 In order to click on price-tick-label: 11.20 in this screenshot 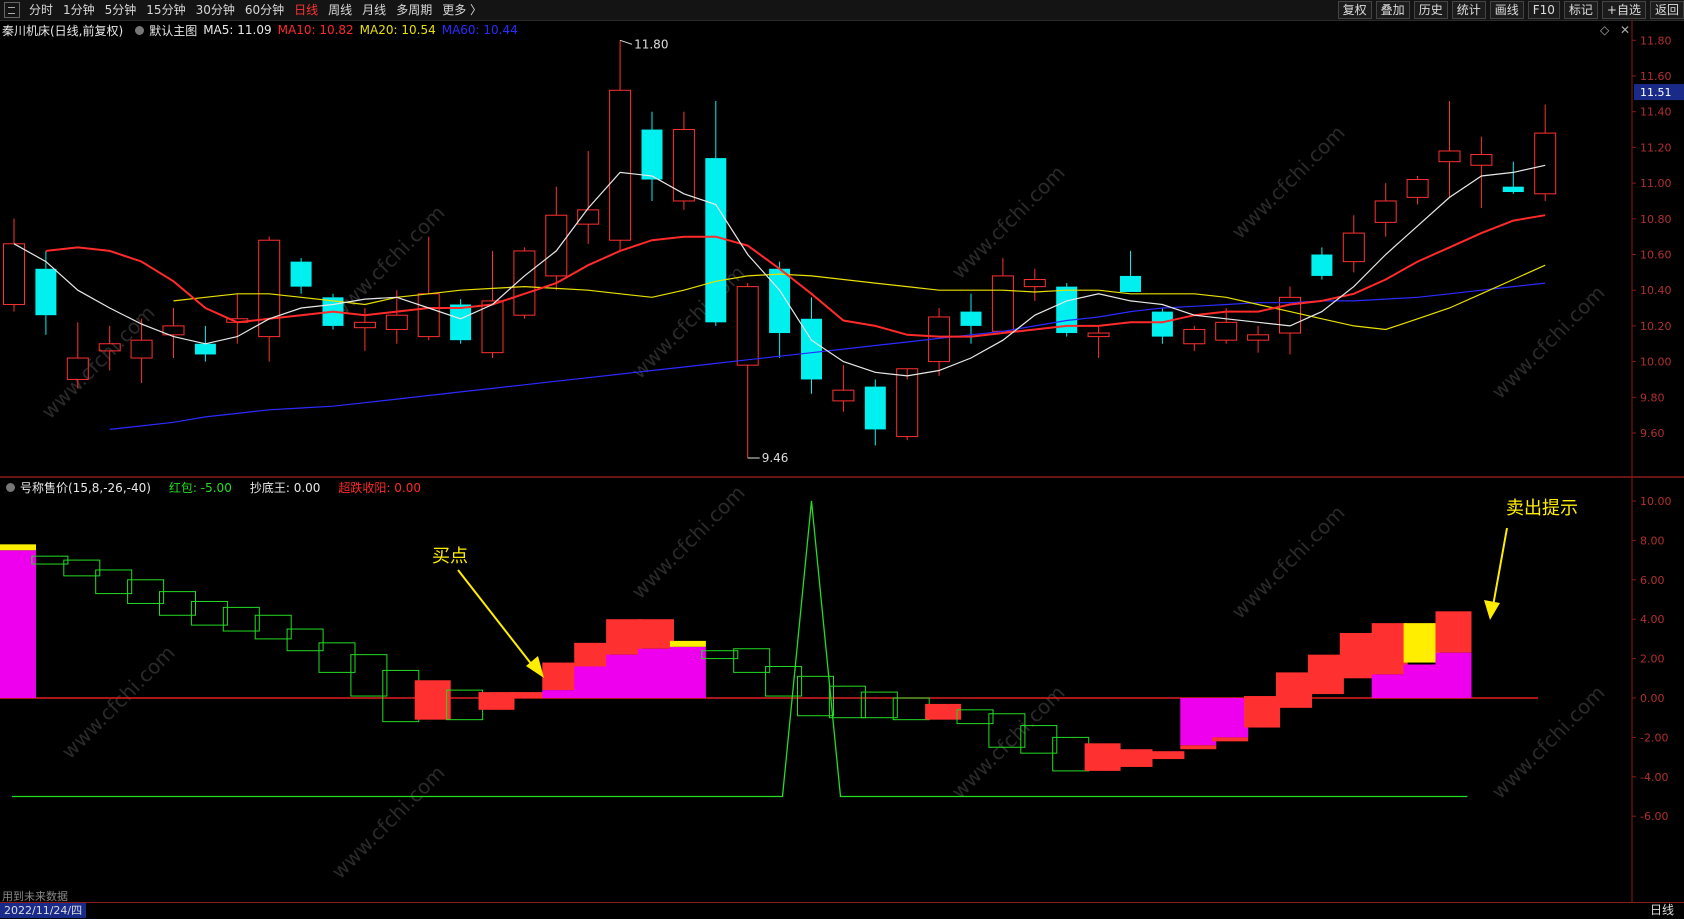, I will do `click(1656, 147)`.